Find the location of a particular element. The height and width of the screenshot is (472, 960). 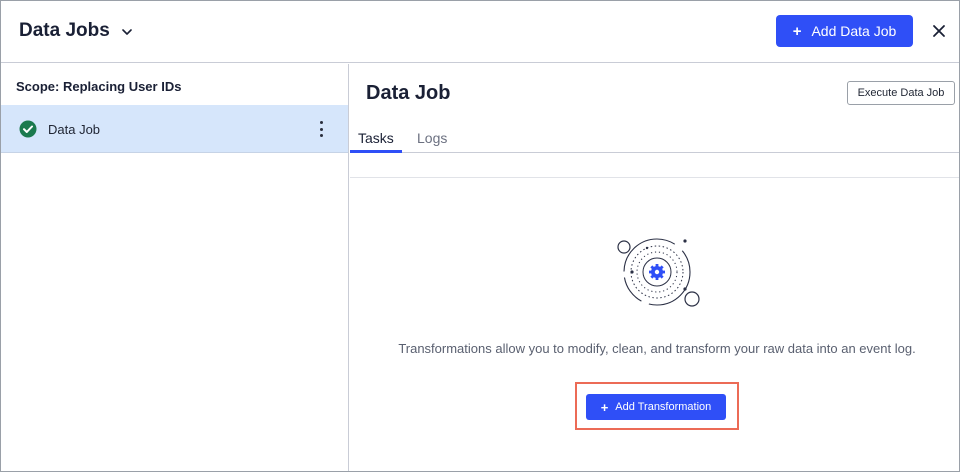

check-circle-icon is located at coordinates (28, 129).